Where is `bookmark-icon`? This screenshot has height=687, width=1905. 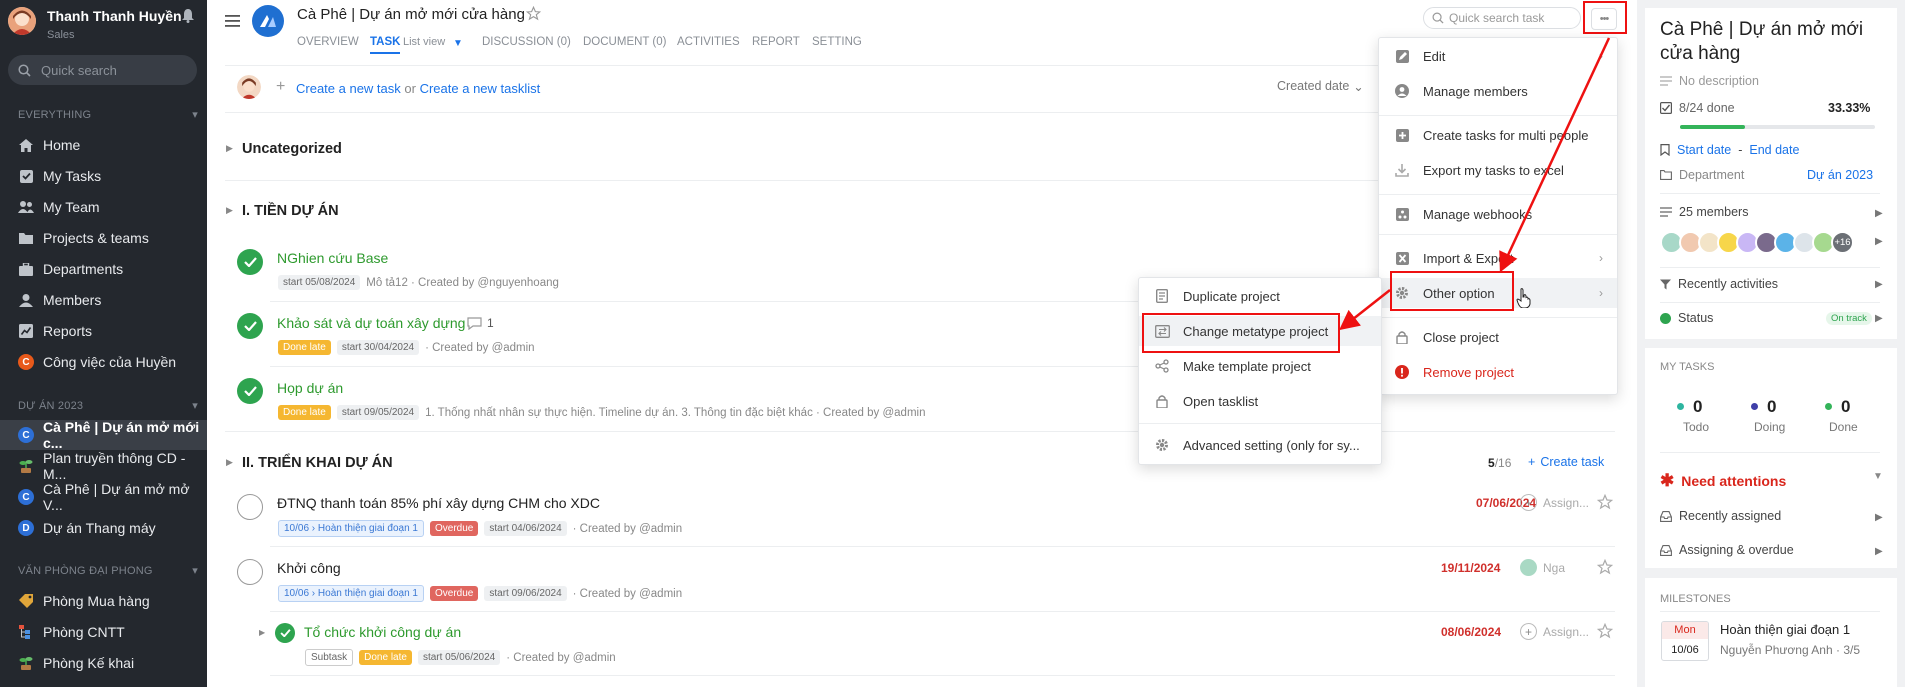
bookmark-icon is located at coordinates (1665, 150).